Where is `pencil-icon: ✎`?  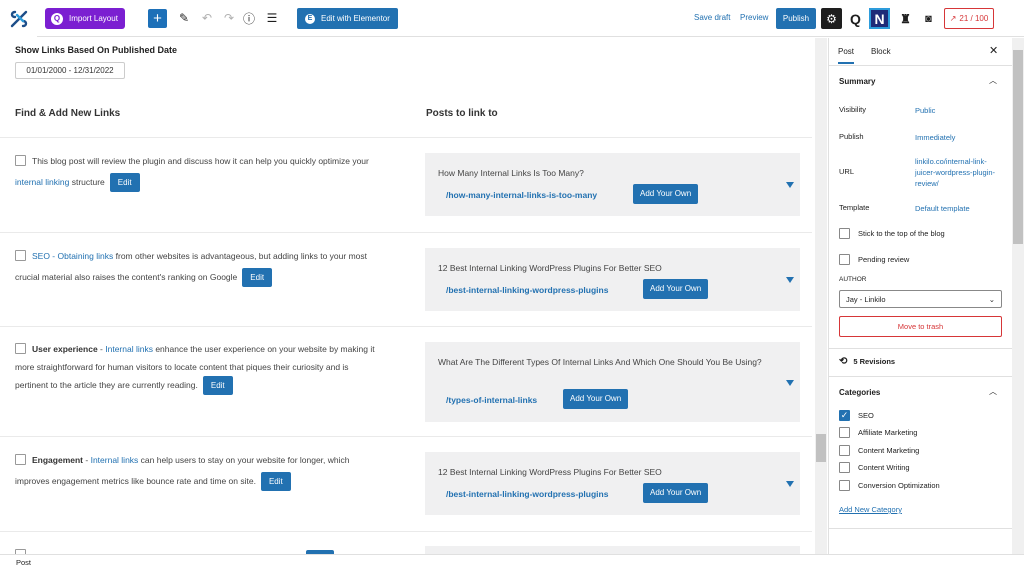
pencil-icon: ✎ is located at coordinates (184, 18).